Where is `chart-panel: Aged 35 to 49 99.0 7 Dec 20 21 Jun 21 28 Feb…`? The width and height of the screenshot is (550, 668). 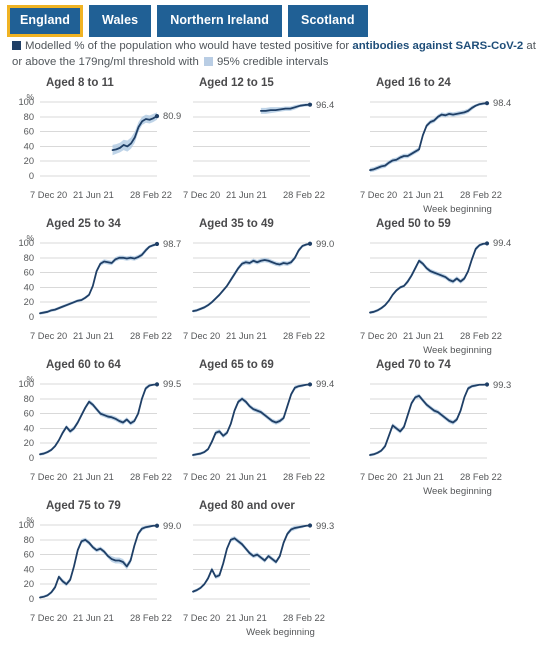
chart-panel: Aged 35 to 49 99.0 7 Dec 20 21 Jun 21 28 Feb… is located at coordinates (265, 287).